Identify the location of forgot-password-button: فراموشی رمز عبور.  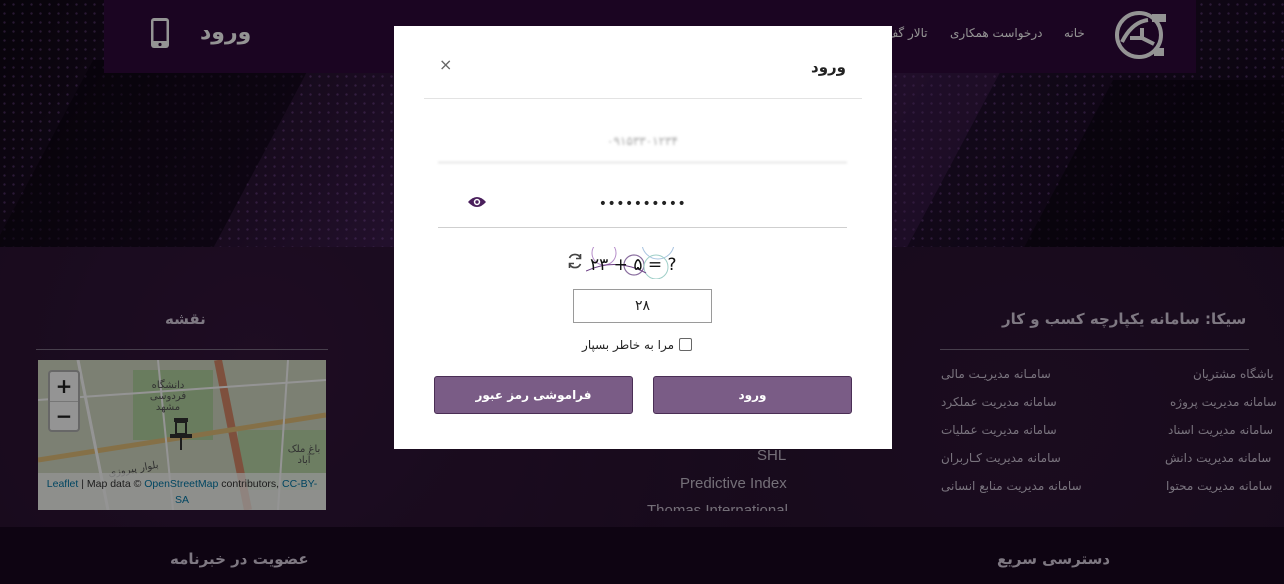
(533, 395).